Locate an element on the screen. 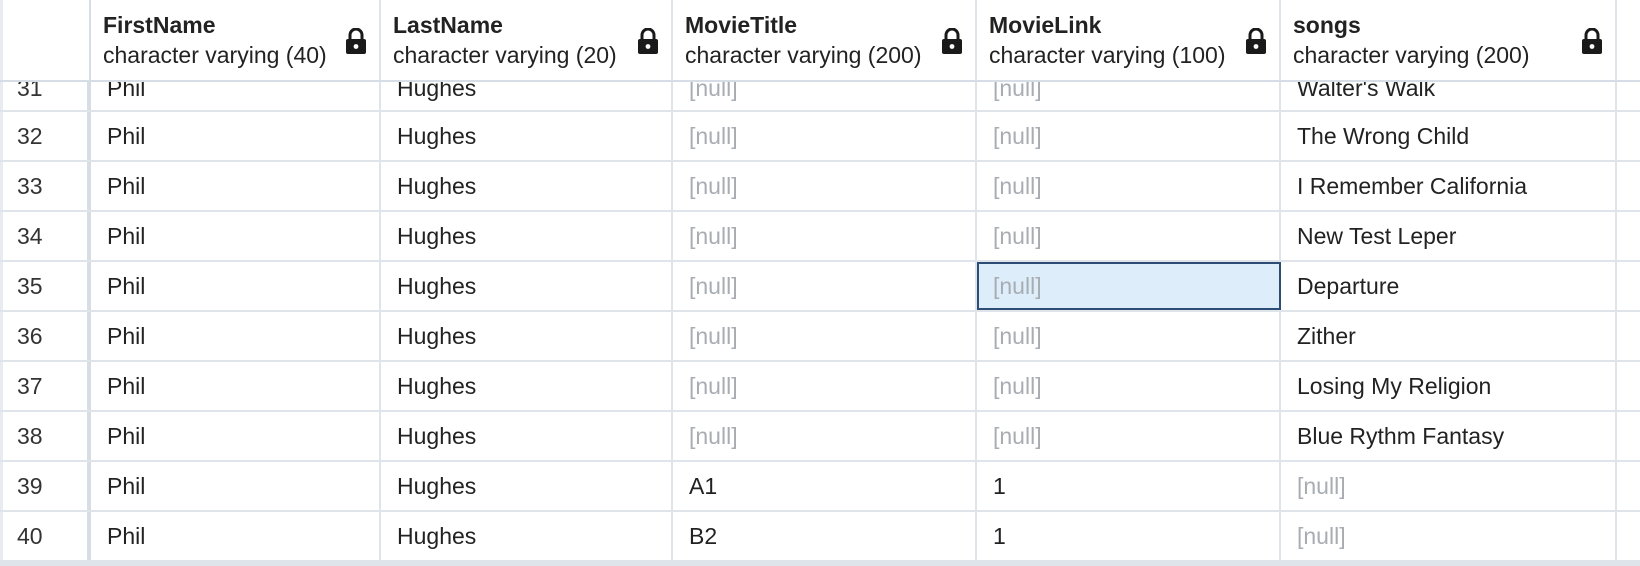  column-header-lastname: LastName character varying (20) is located at coordinates (527, 40).